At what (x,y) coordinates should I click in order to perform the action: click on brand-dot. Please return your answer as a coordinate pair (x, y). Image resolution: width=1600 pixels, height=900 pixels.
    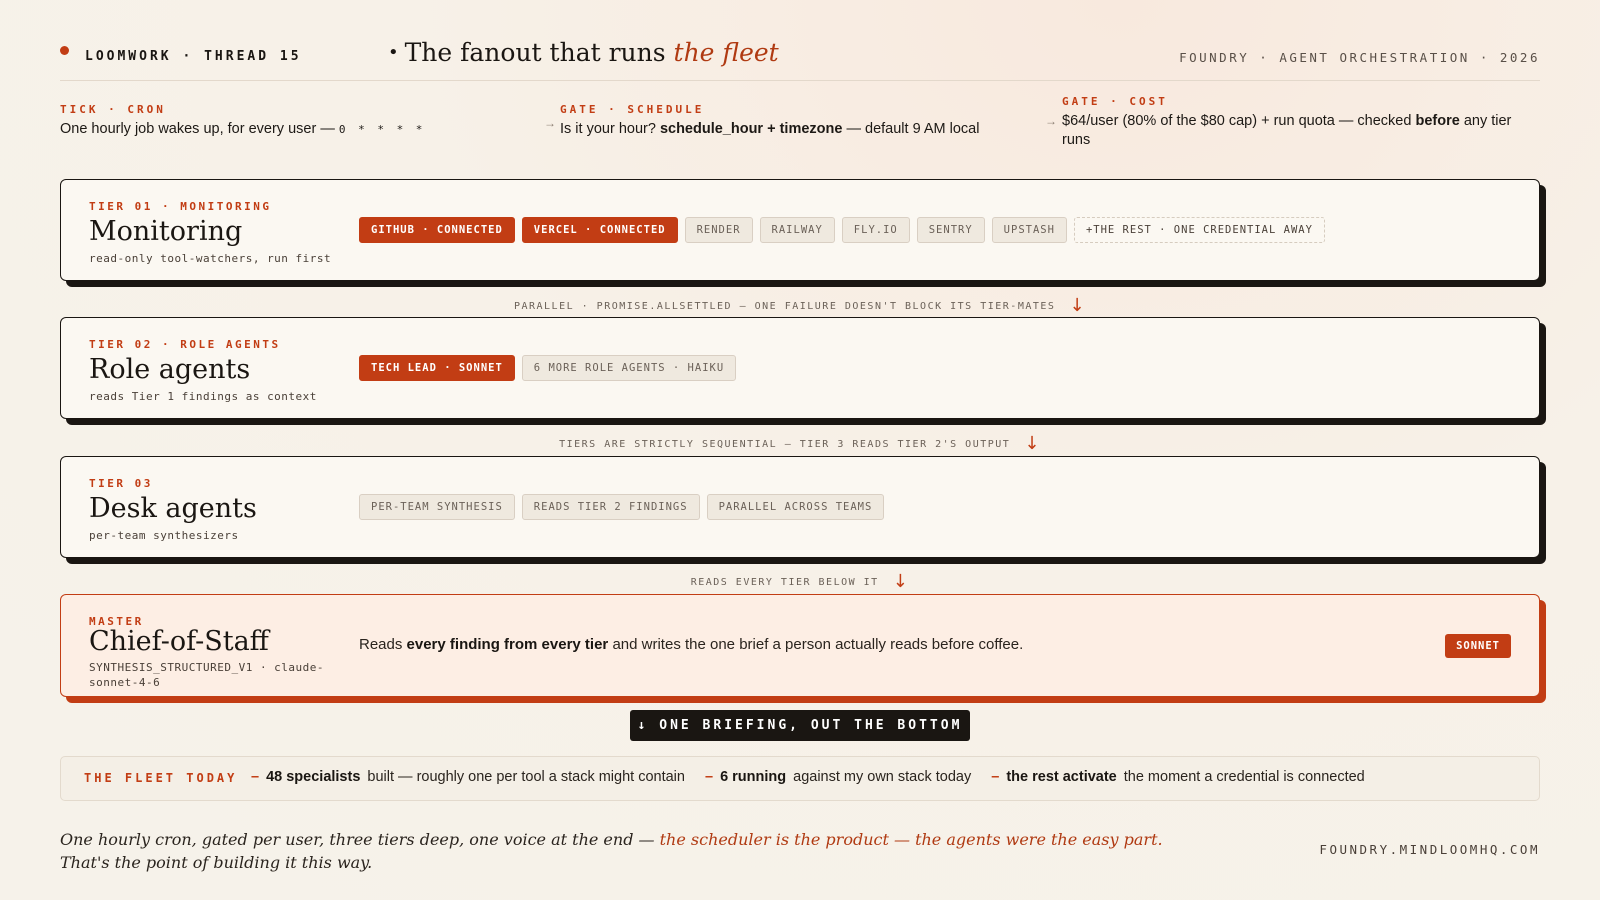
    Looking at the image, I should click on (64, 50).